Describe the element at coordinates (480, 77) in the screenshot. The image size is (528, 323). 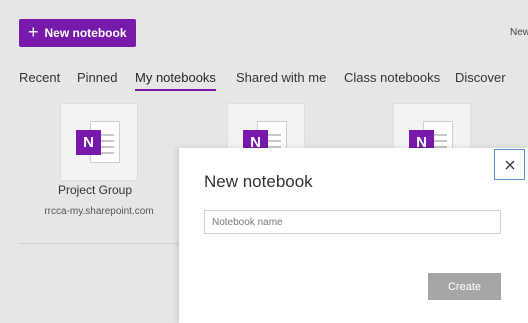
I see `tab-discover: Discover` at that location.